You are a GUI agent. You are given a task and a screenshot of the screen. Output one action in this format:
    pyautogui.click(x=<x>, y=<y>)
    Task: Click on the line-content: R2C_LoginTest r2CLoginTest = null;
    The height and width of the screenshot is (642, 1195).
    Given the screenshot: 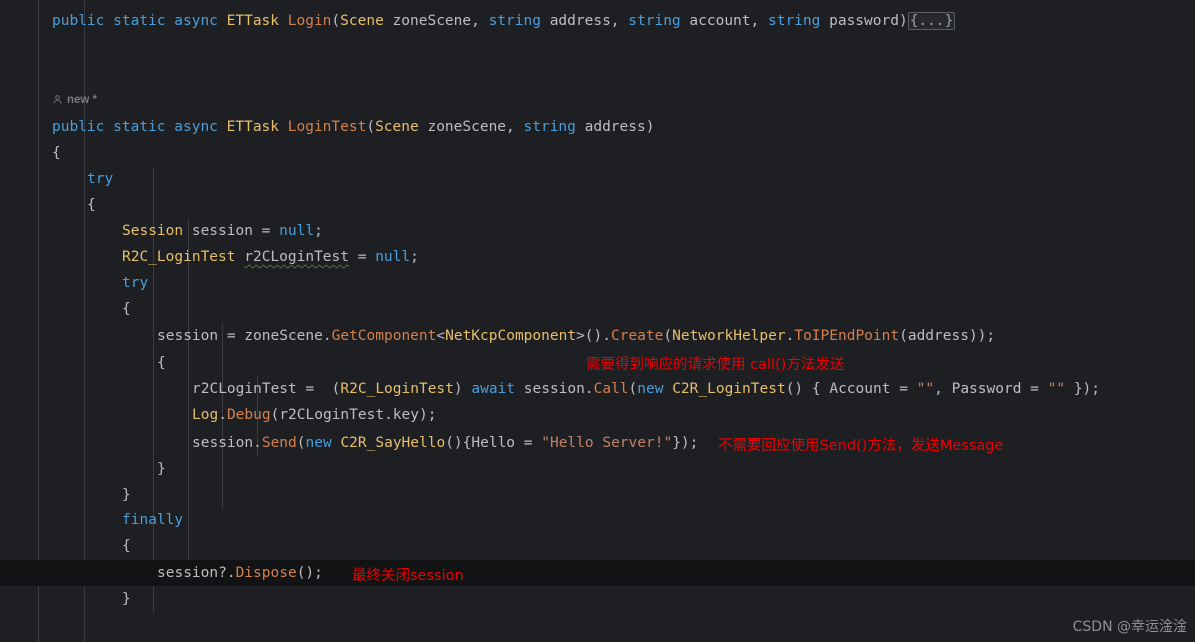 What is the action you would take?
    pyautogui.click(x=209, y=257)
    